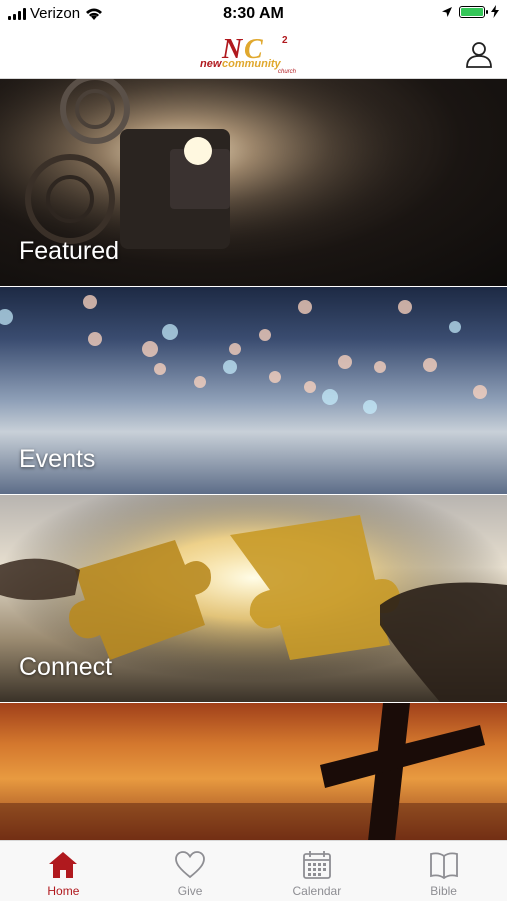 The image size is (507, 901). I want to click on nav-bar: N C 2 new community church, so click(253, 53).